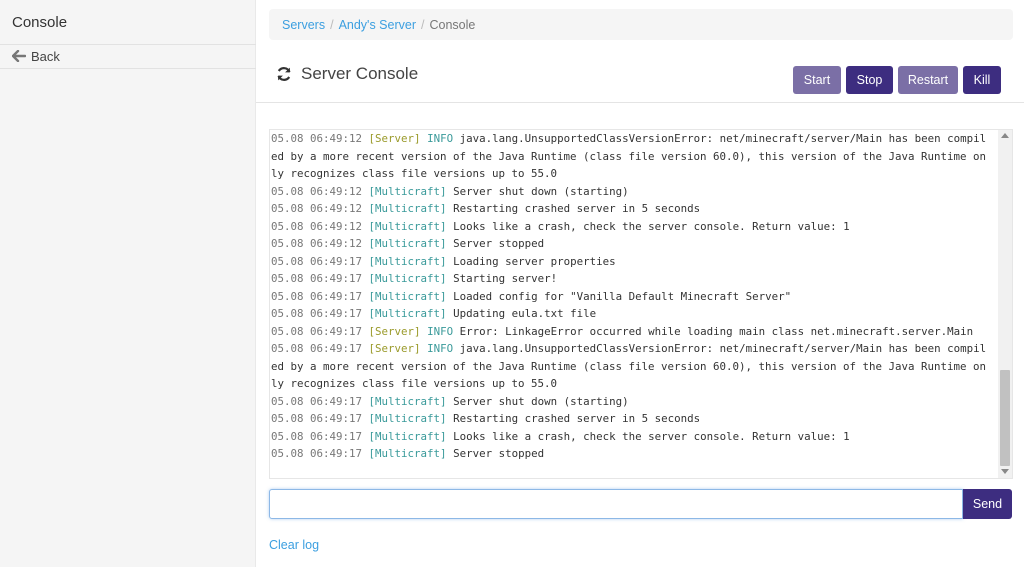 The height and width of the screenshot is (567, 1024). What do you see at coordinates (616, 504) in the screenshot?
I see `command-input` at bounding box center [616, 504].